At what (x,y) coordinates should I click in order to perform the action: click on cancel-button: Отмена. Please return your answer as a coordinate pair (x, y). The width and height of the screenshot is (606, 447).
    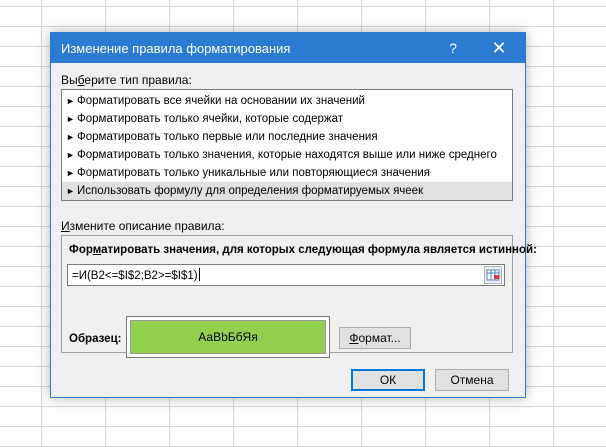
    Looking at the image, I should click on (472, 380).